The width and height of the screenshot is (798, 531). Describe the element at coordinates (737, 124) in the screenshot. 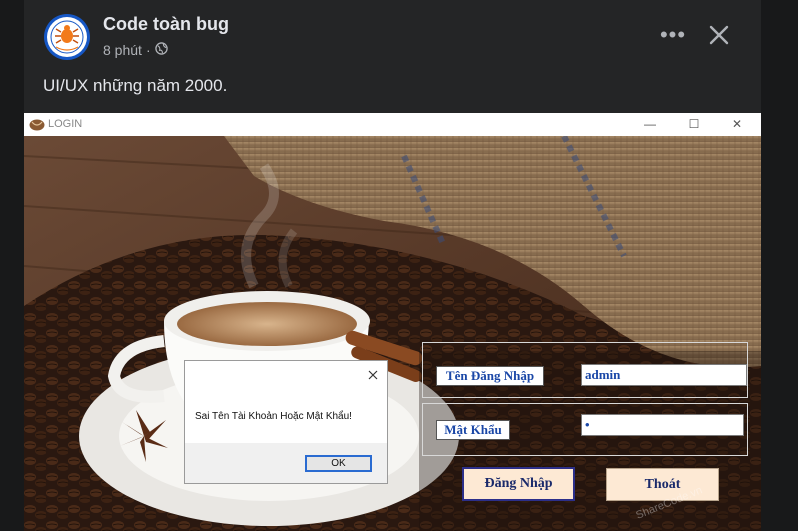

I see `window-close-button: ✕` at that location.